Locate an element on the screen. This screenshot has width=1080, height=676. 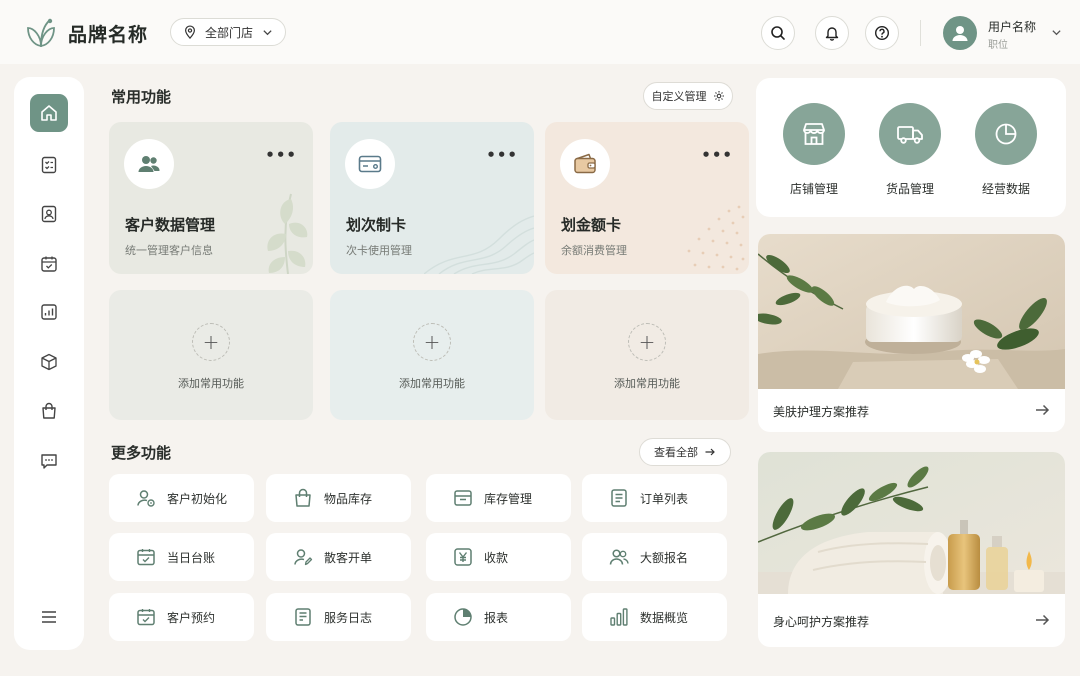
more-item-data-overview: 数据概览 is located at coordinates (654, 617).